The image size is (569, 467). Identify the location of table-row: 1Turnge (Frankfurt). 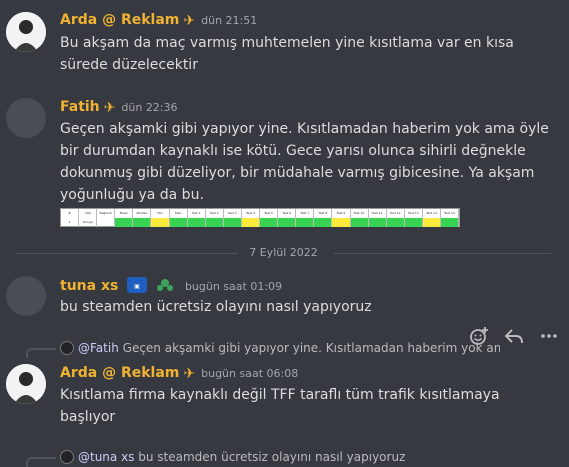
(260, 222).